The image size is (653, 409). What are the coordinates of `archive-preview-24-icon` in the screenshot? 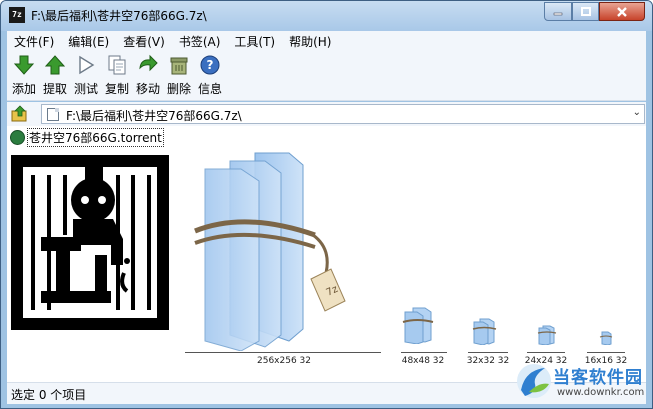 It's located at (547, 335).